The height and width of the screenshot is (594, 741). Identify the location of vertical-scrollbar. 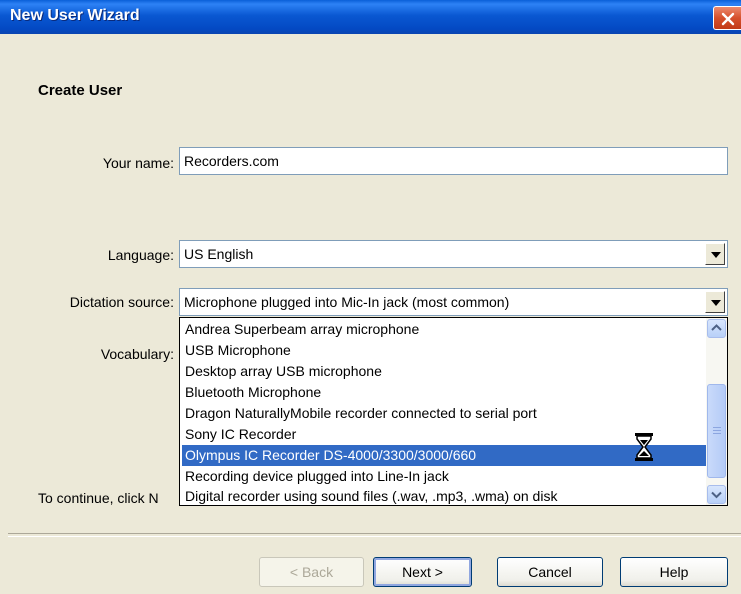
(716, 411).